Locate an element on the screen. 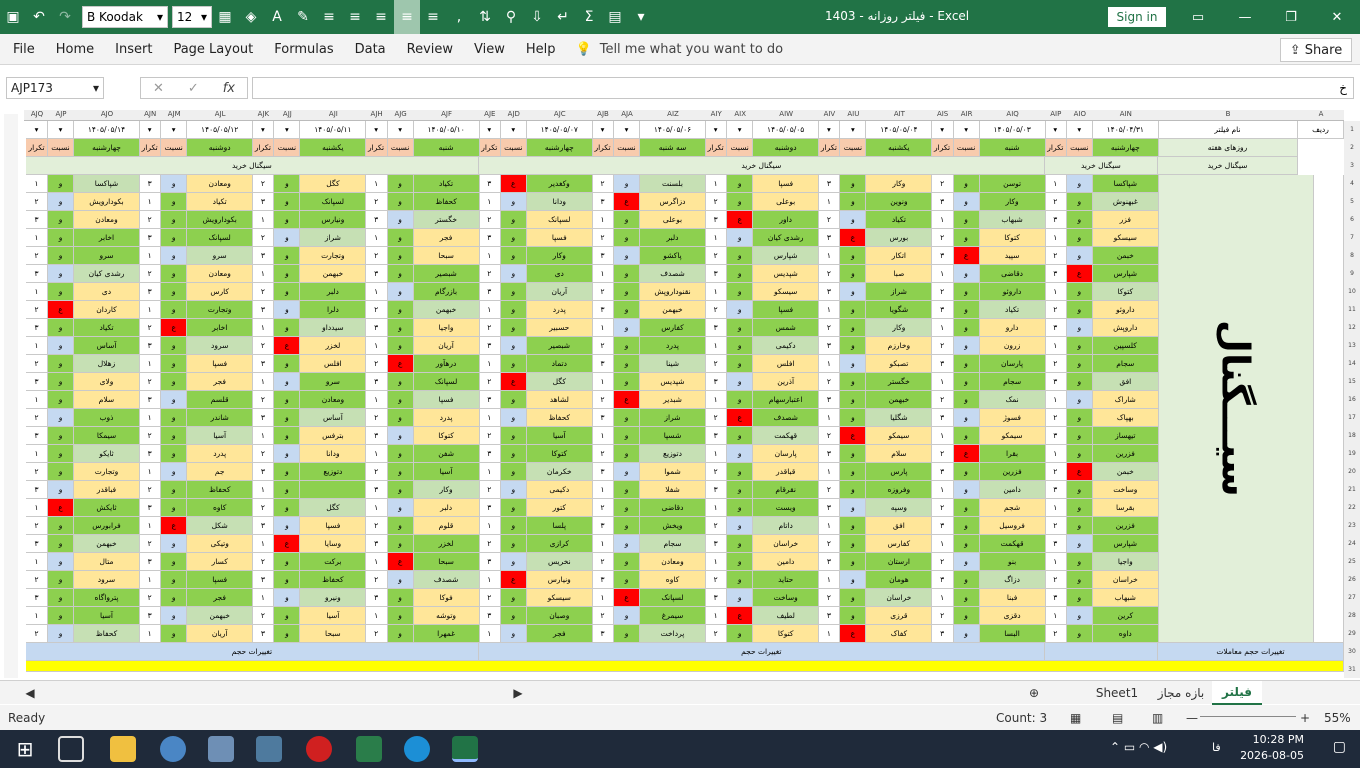 The image size is (1360, 768). symbol-cell: شکل is located at coordinates (220, 526).